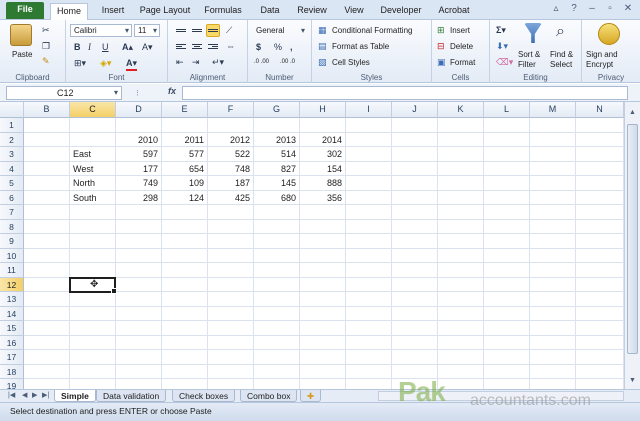  I want to click on insert-button: Insert, so click(460, 31).